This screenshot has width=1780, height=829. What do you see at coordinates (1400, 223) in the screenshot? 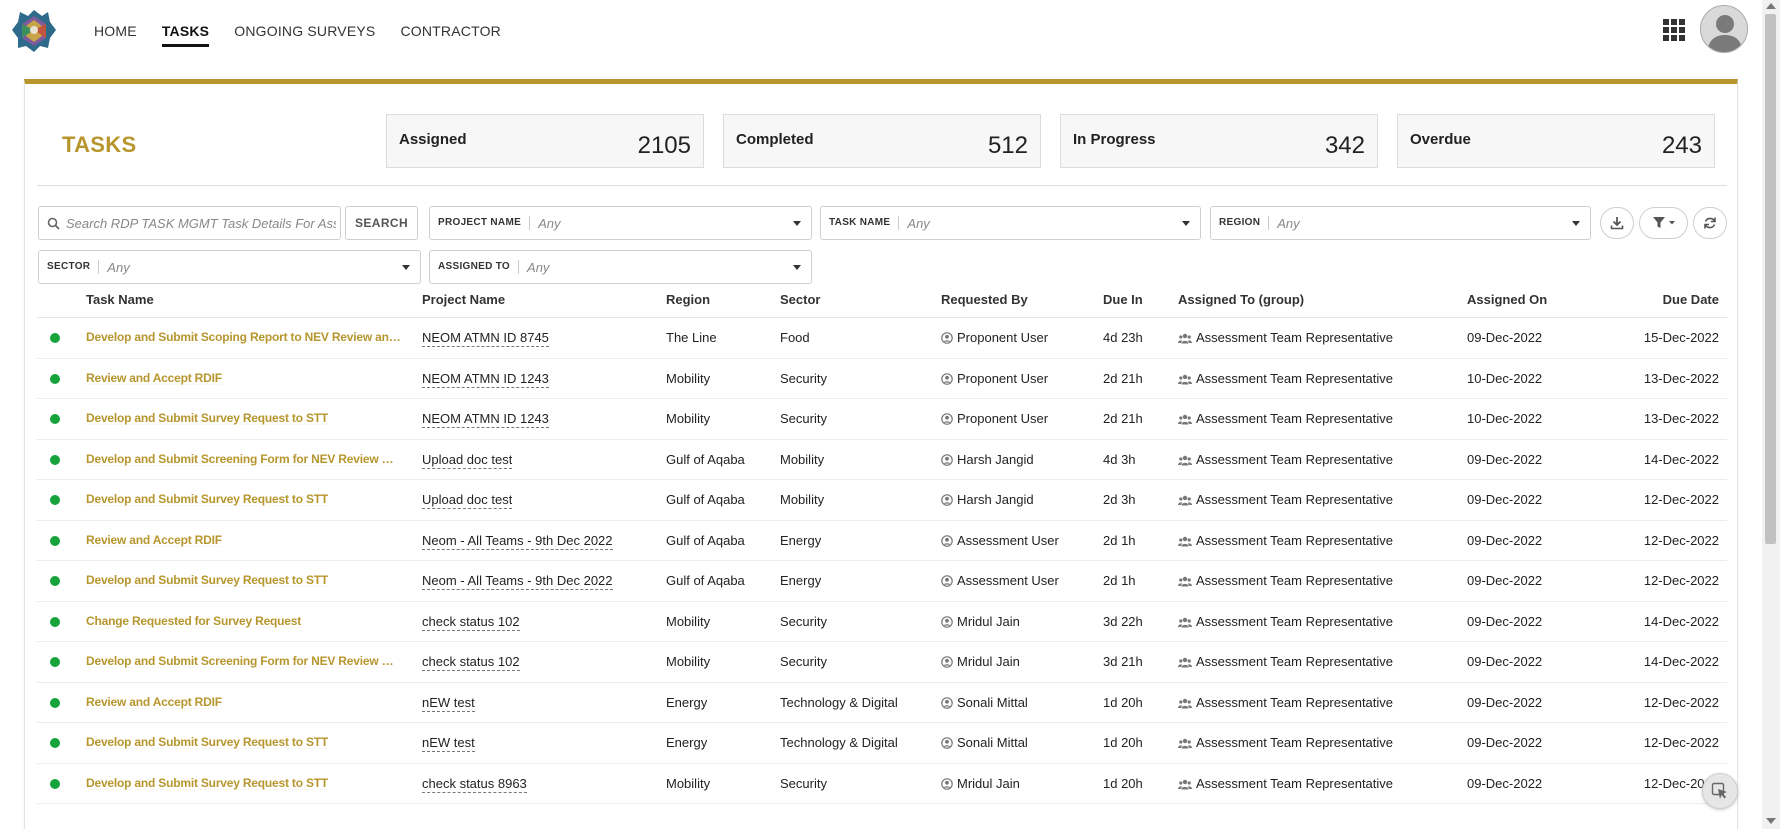
I see `region-select: REGION Any` at bounding box center [1400, 223].